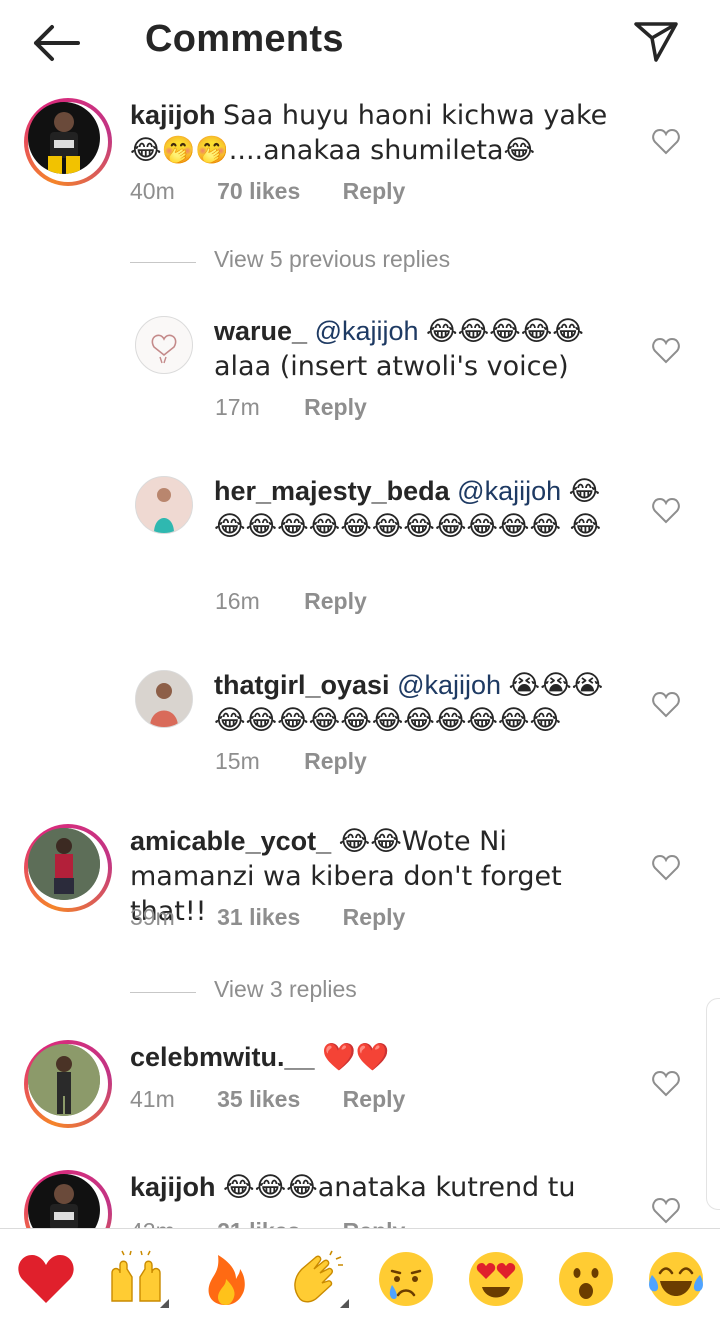  I want to click on raising-hands-icon, so click(136, 1279).